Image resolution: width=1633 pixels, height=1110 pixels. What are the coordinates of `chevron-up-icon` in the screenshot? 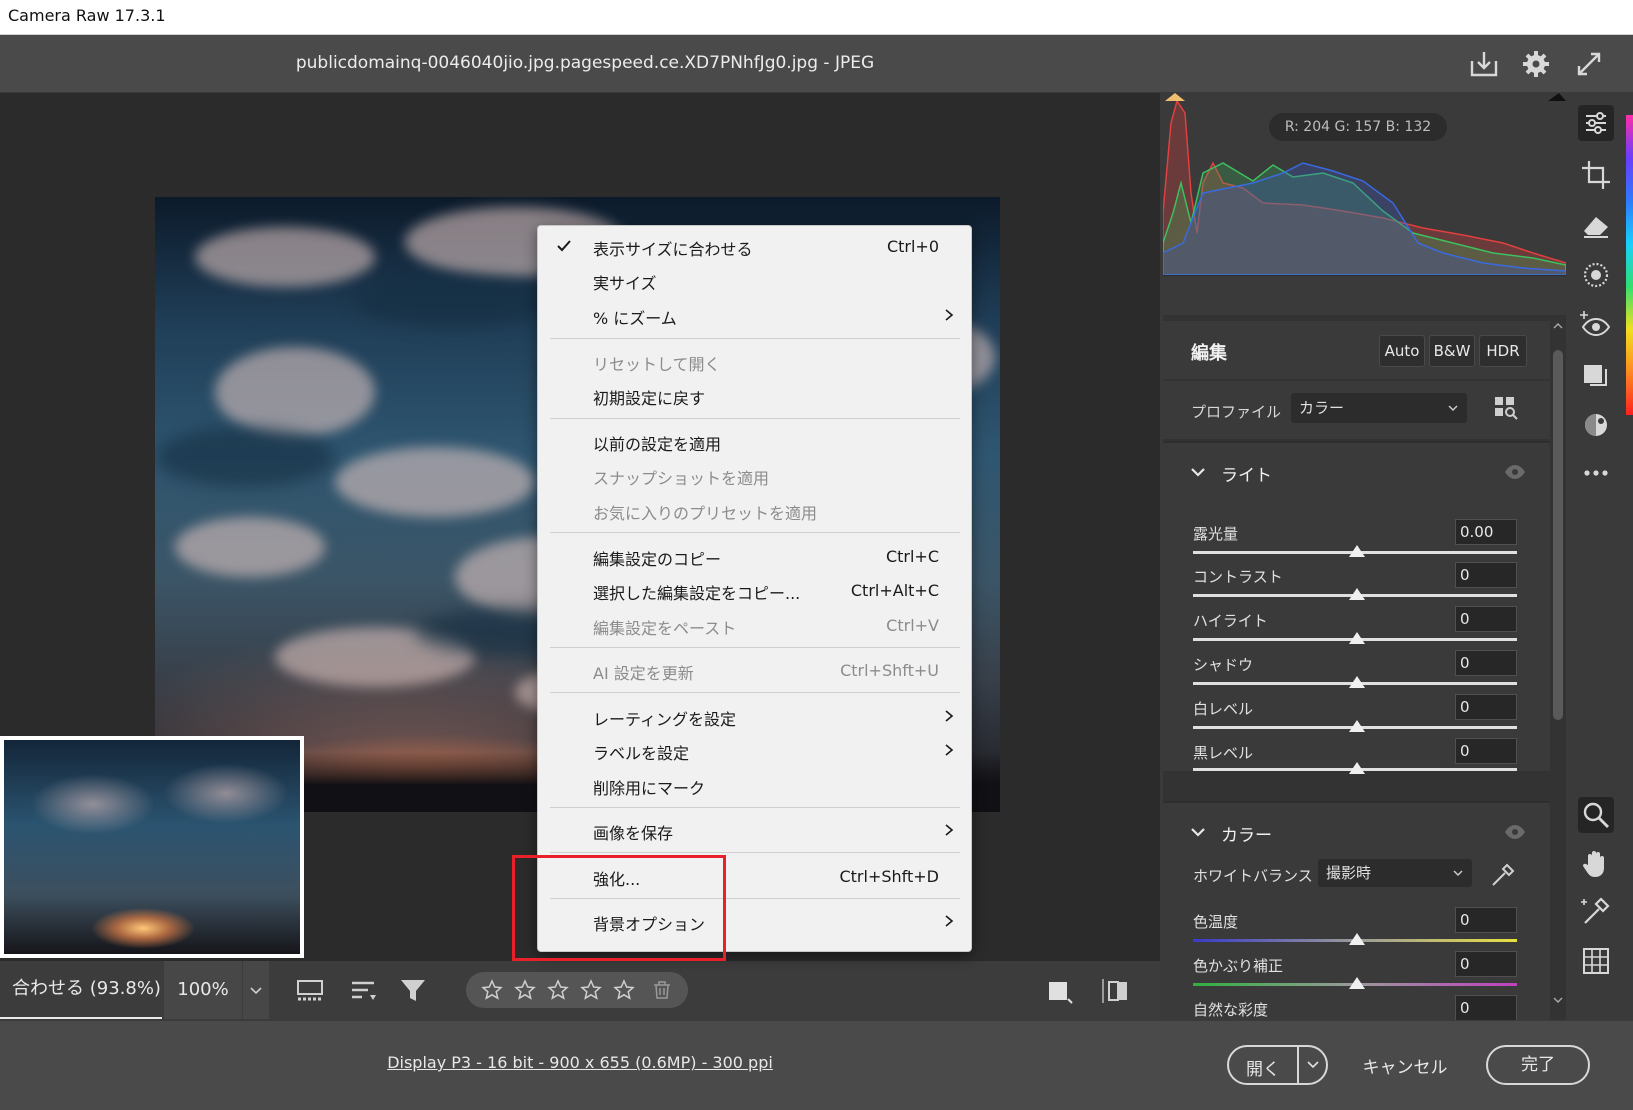 It's located at (1558, 326).